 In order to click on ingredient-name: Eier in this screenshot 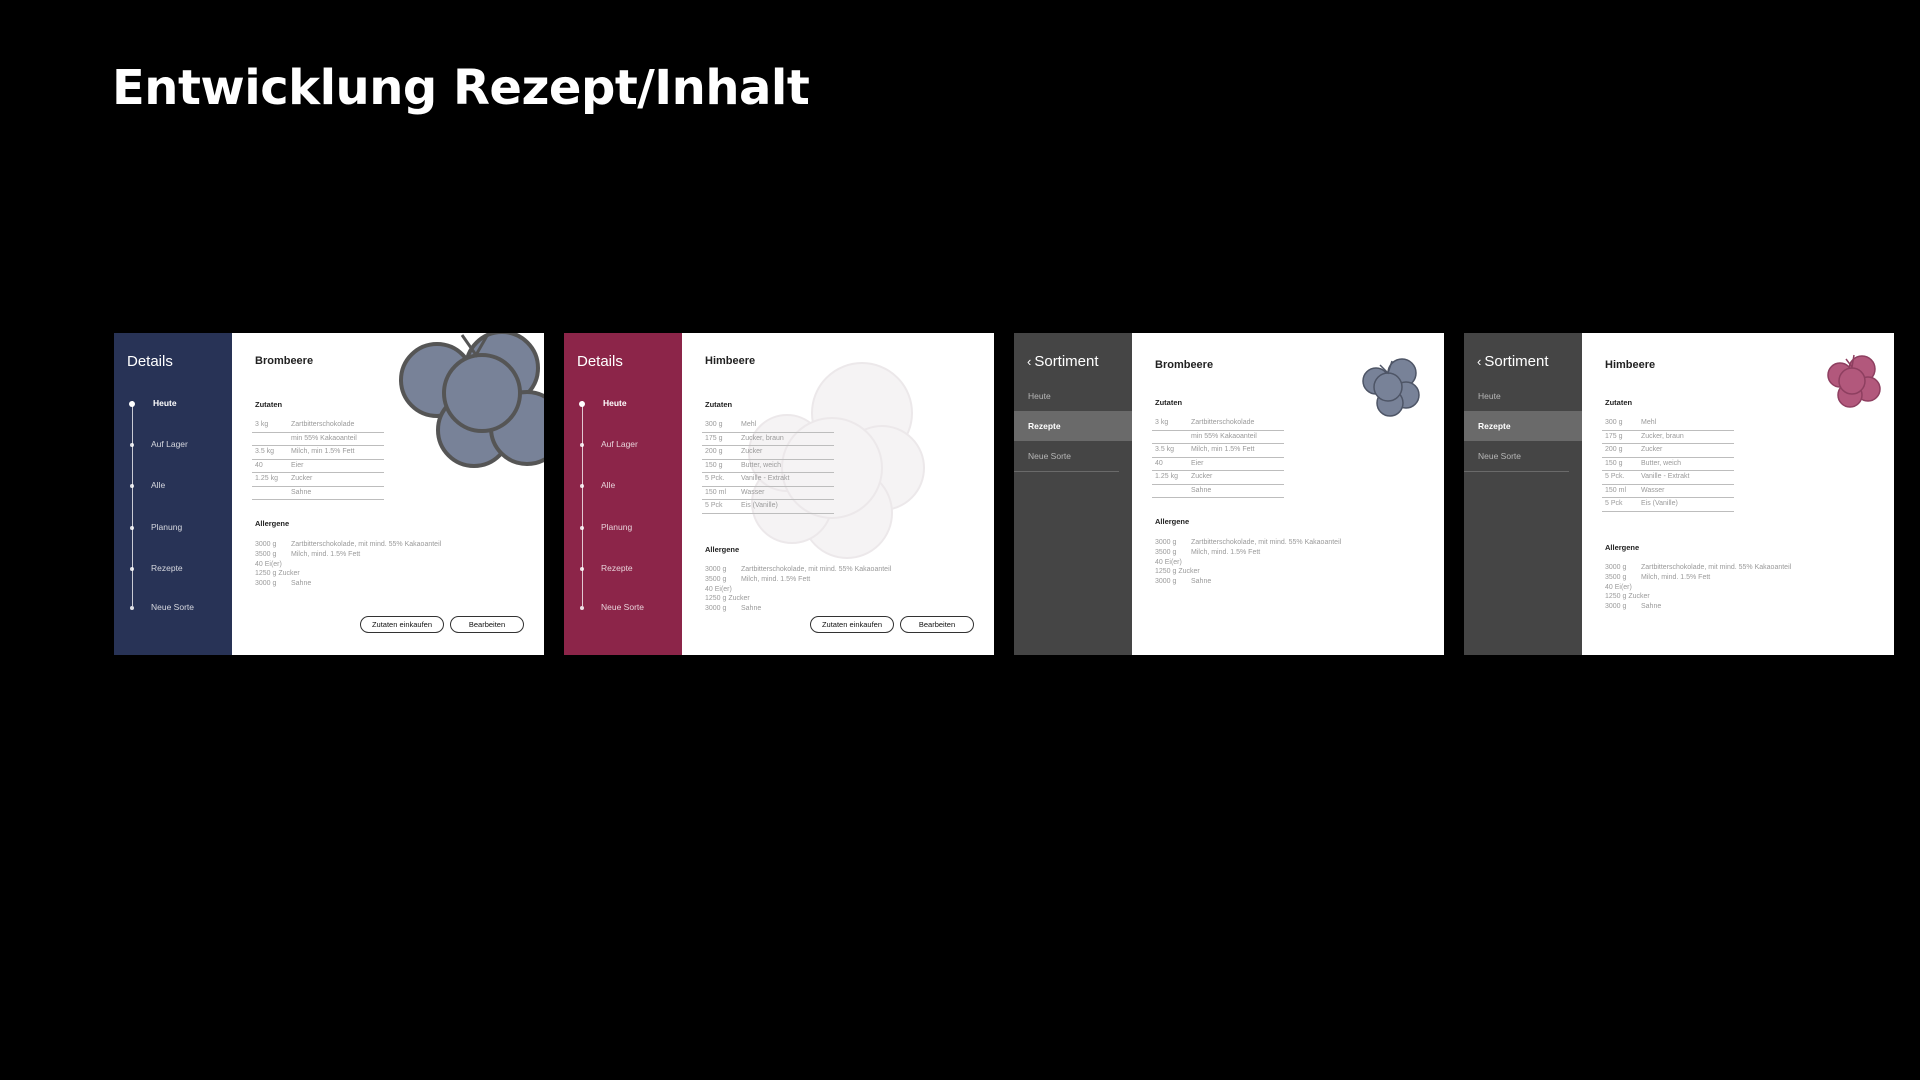, I will do `click(1197, 463)`.